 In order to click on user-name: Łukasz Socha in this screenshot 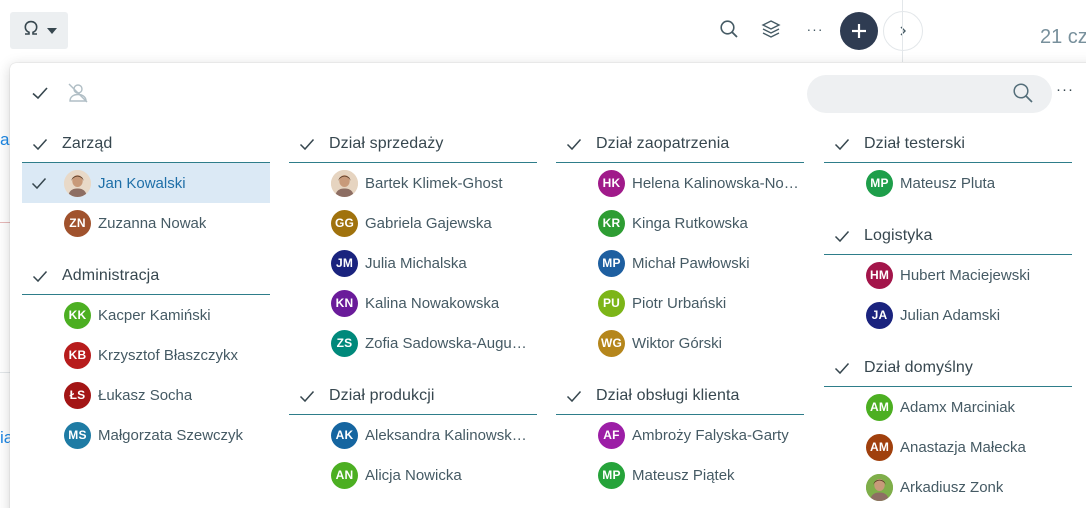, I will do `click(145, 395)`.